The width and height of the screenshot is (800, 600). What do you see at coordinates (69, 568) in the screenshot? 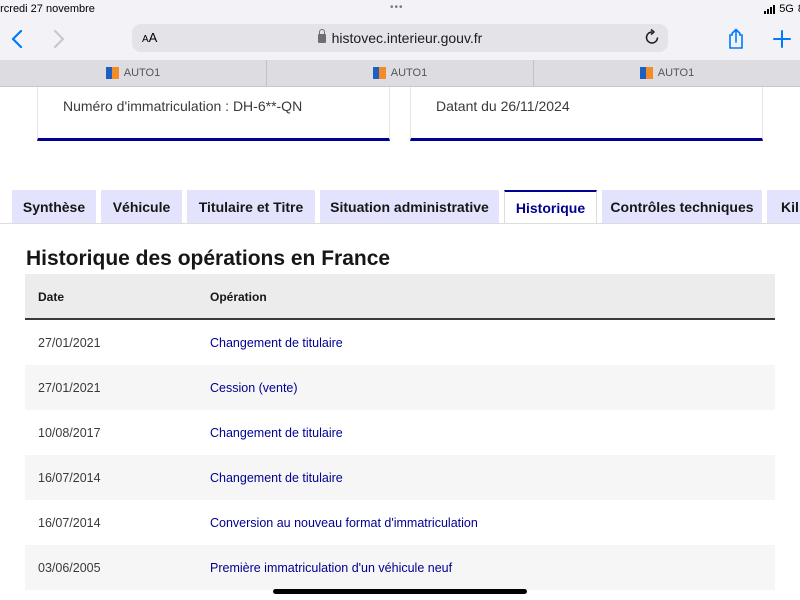
I see `row-date: 03/06/2005` at bounding box center [69, 568].